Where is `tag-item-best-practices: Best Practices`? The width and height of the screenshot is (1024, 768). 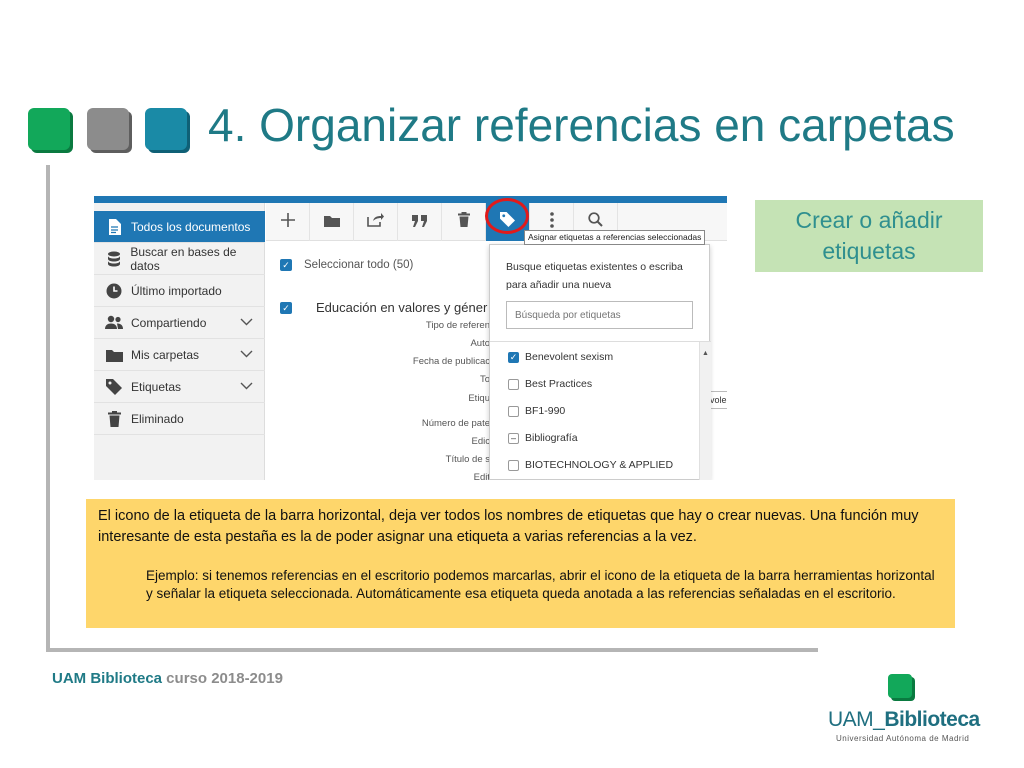 tag-item-best-practices: Best Practices is located at coordinates (550, 384).